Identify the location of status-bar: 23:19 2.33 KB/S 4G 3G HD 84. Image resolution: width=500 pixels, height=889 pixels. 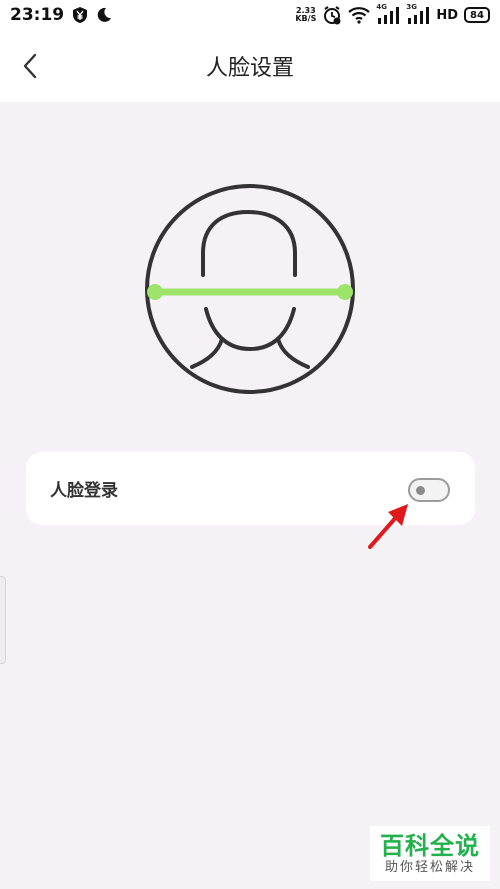
(250, 15).